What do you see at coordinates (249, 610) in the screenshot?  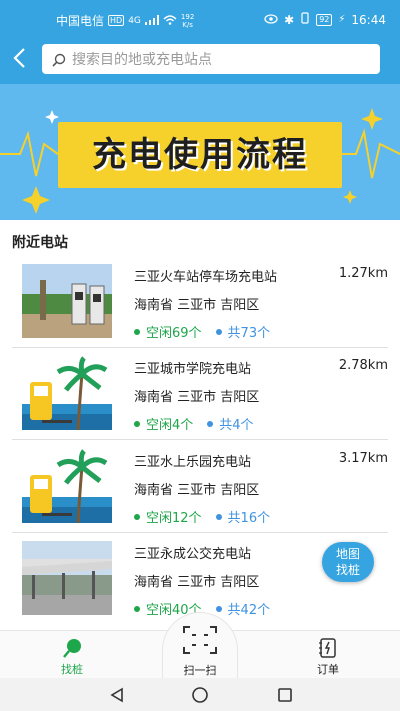 I see `total-count: 共42个` at bounding box center [249, 610].